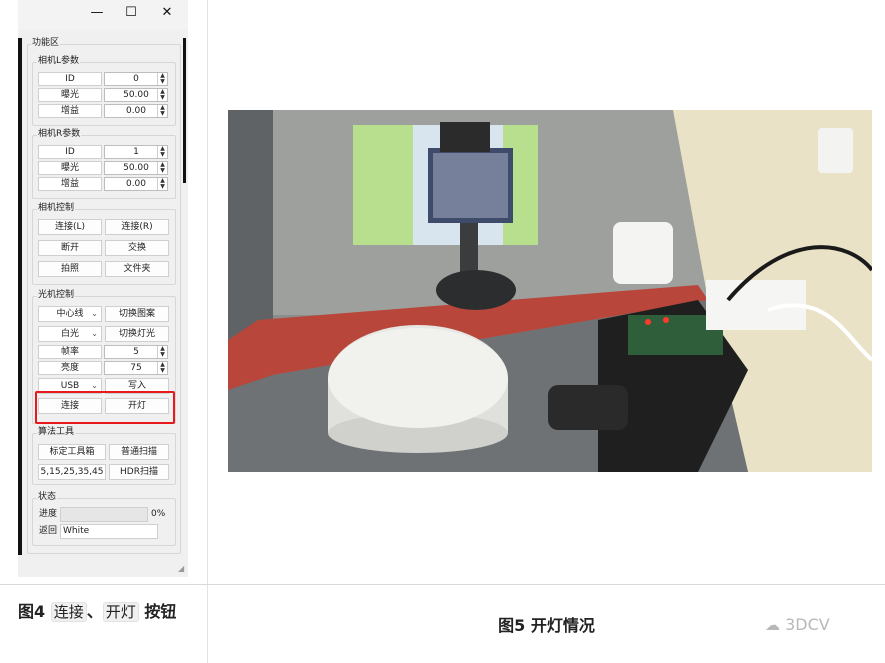 Image resolution: width=885 pixels, height=663 pixels. I want to click on projector-control-title: 光机控制, so click(56, 295).